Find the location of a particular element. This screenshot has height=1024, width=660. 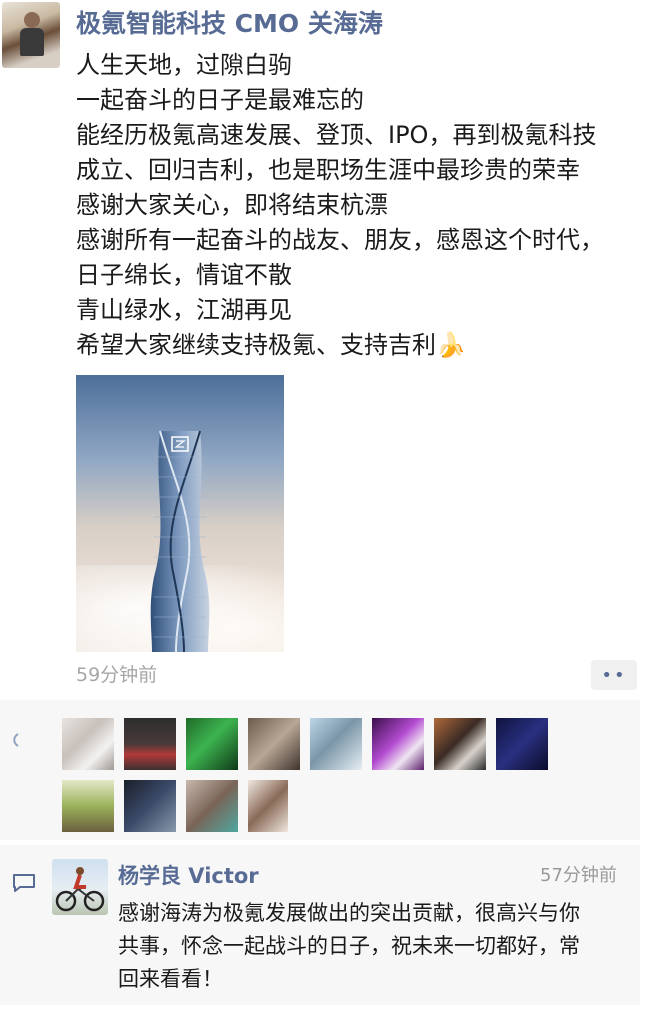

post-line: 成立、回归吉利，也是职场生涯中最珍贵的荣幸 is located at coordinates (328, 170).